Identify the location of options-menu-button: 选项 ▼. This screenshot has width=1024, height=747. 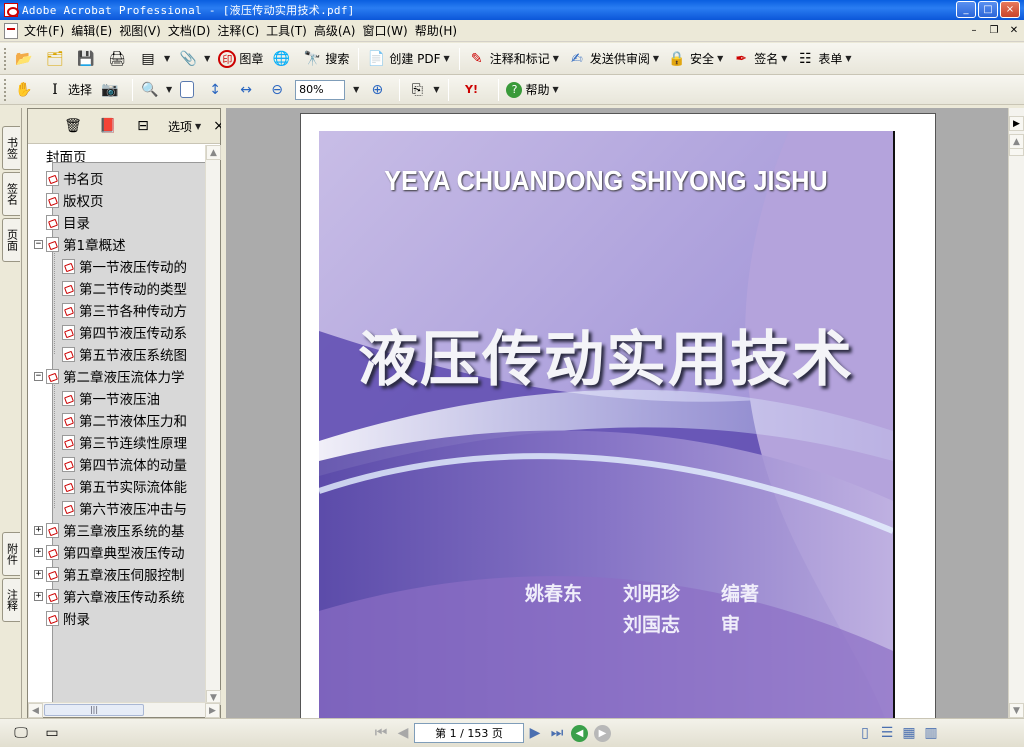
(184, 126).